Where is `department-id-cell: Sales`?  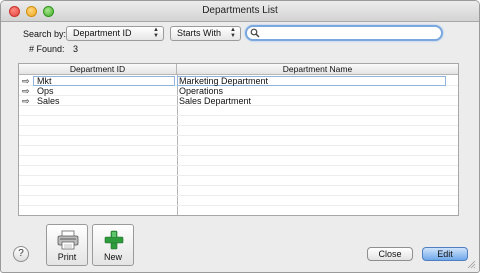 department-id-cell: Sales is located at coordinates (48, 101).